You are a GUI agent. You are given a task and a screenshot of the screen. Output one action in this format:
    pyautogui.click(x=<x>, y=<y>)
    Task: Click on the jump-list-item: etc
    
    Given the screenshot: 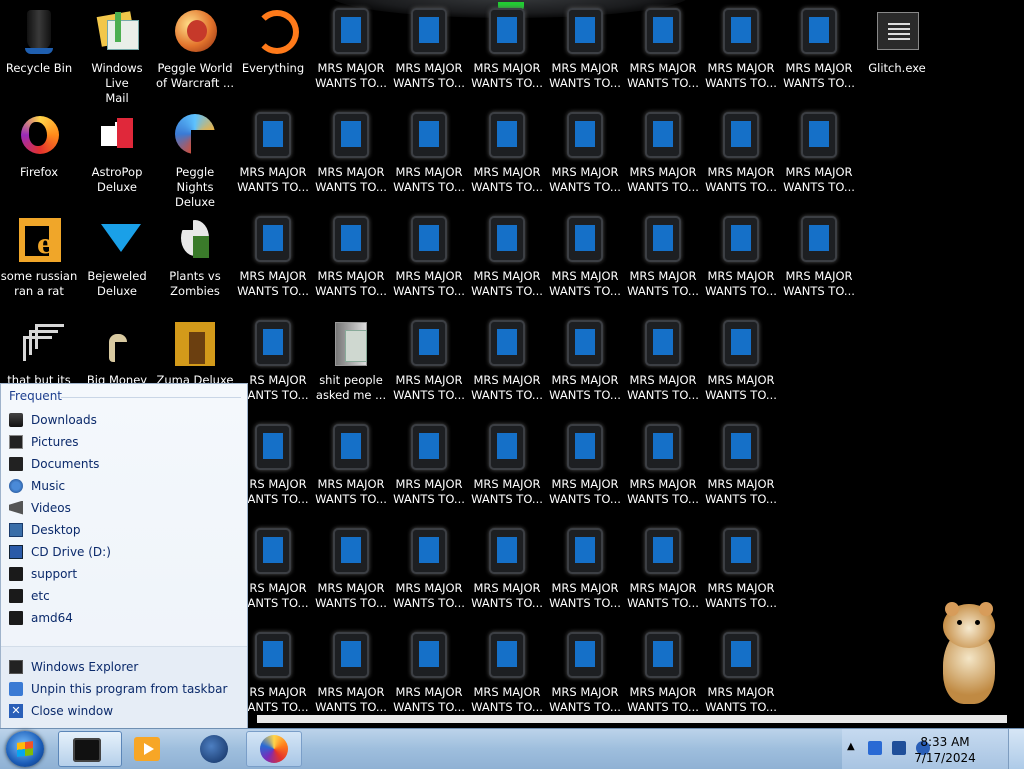 What is the action you would take?
    pyautogui.click(x=125, y=596)
    